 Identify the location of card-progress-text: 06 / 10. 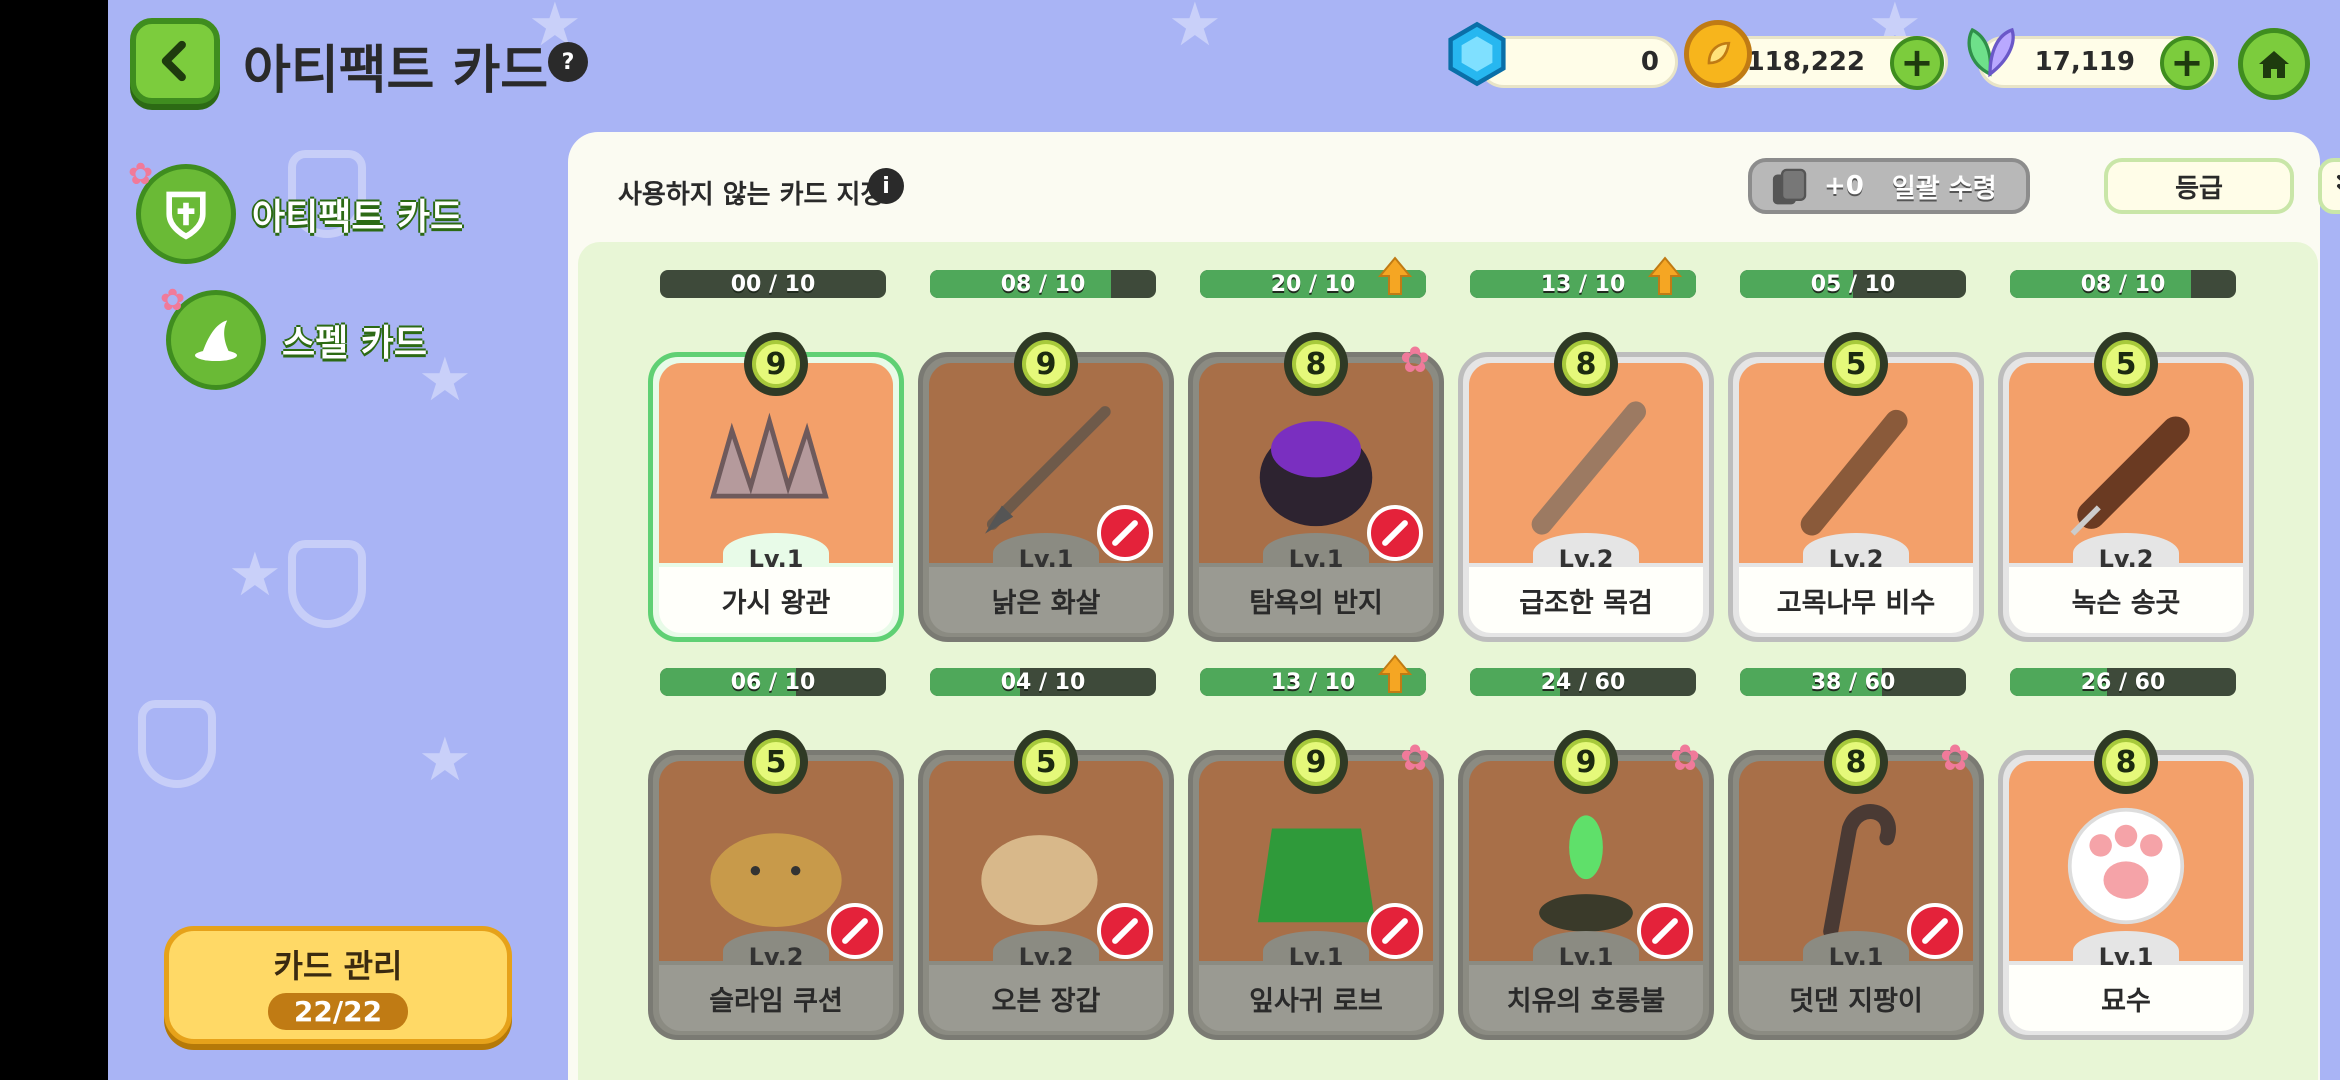
(773, 682).